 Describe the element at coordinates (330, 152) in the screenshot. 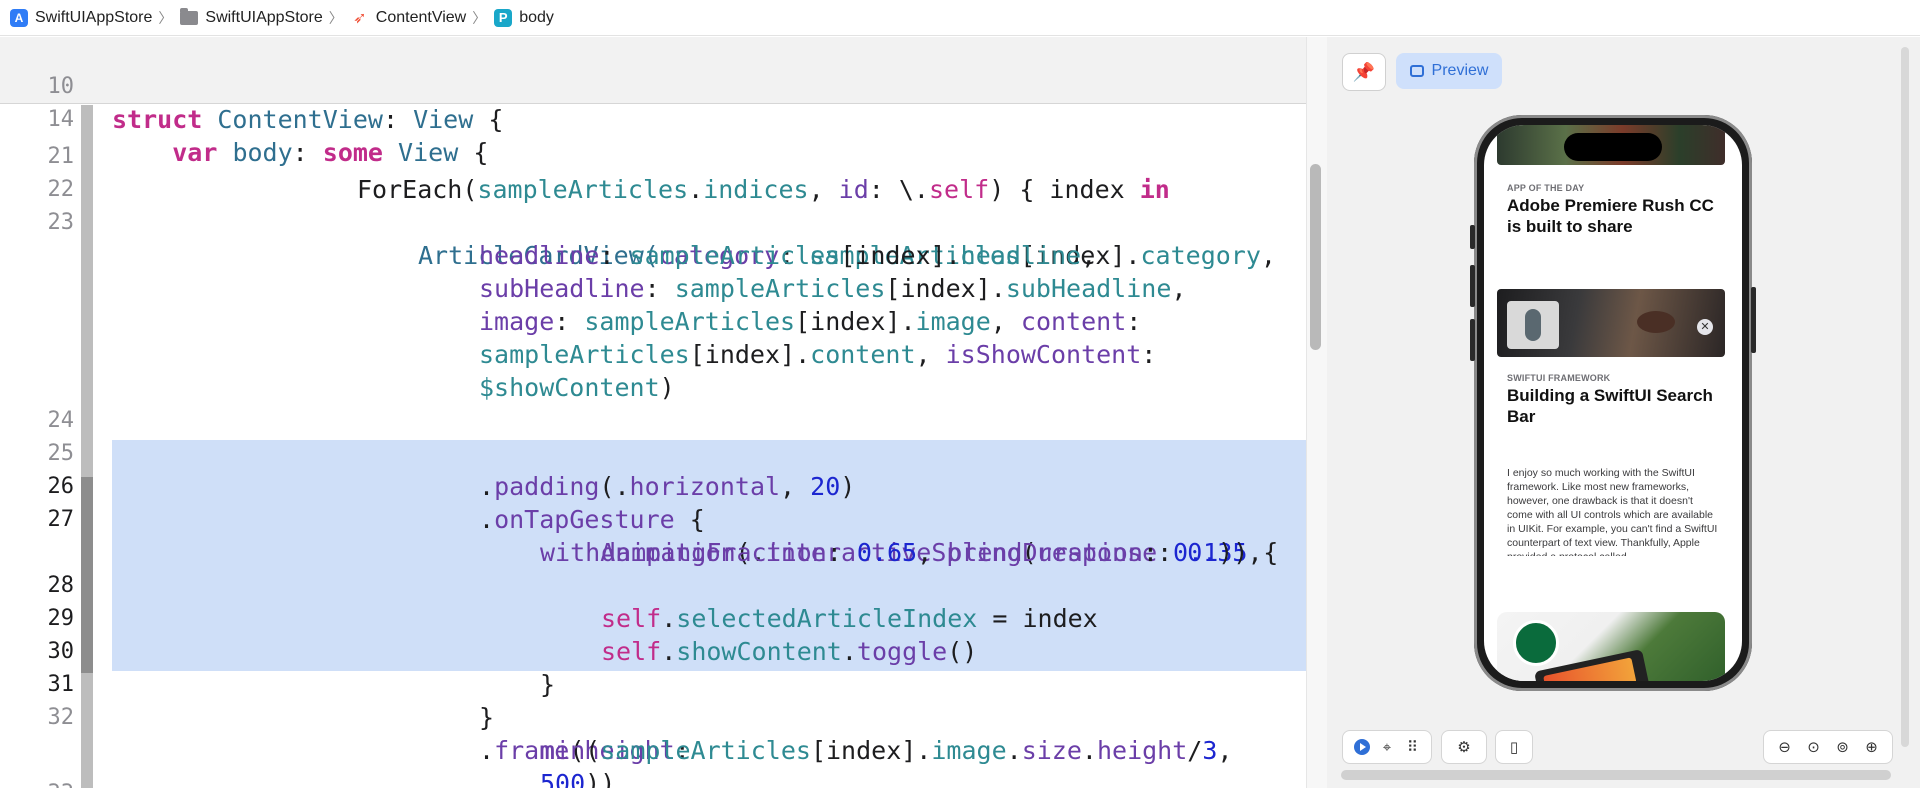

I see `code-text: var body: some View {` at that location.